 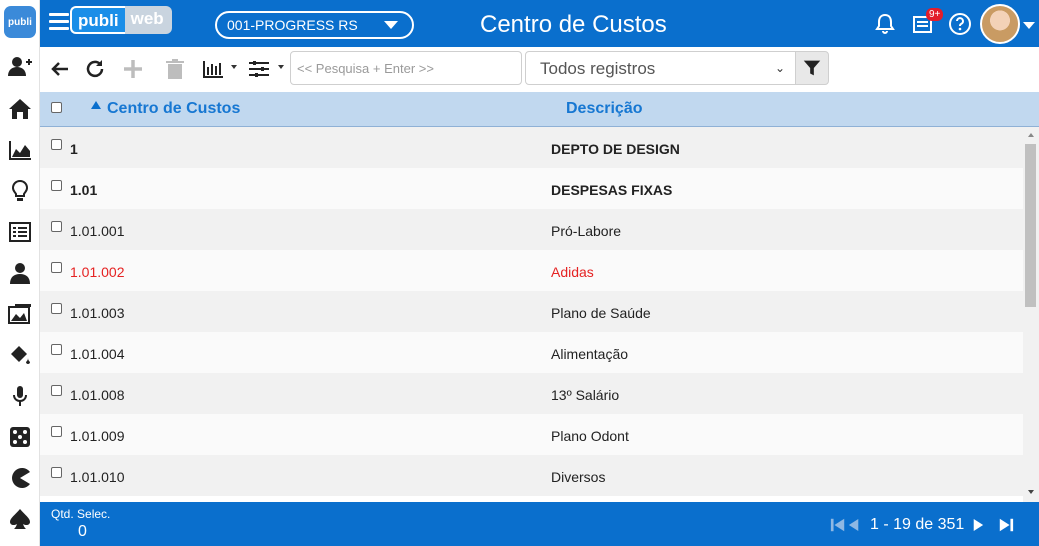 What do you see at coordinates (601, 313) in the screenshot?
I see `cell-description: Plano de Saúde` at bounding box center [601, 313].